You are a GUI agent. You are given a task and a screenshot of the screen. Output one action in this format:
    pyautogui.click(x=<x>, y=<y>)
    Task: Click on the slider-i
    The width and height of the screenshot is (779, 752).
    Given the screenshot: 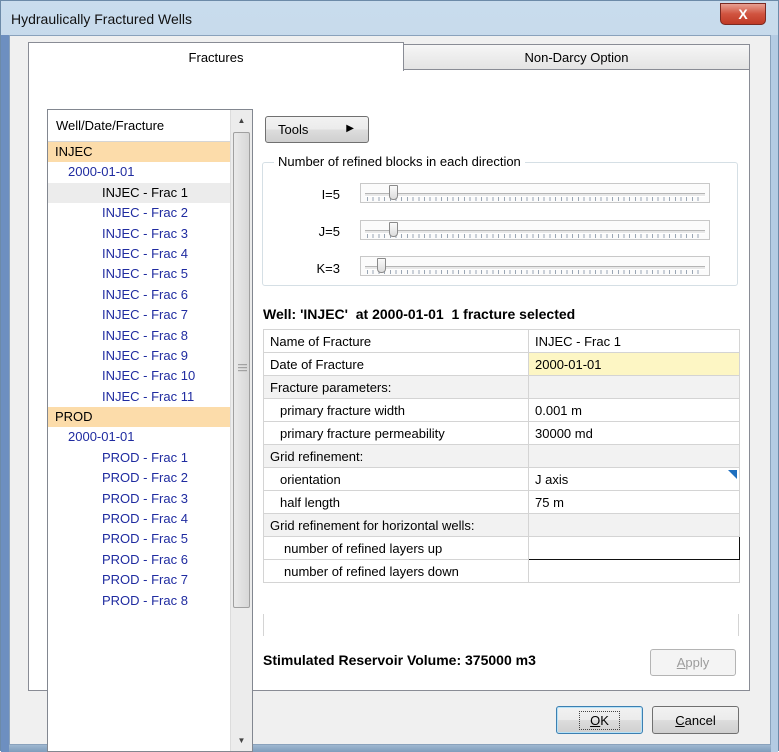 What is the action you would take?
    pyautogui.click(x=535, y=193)
    